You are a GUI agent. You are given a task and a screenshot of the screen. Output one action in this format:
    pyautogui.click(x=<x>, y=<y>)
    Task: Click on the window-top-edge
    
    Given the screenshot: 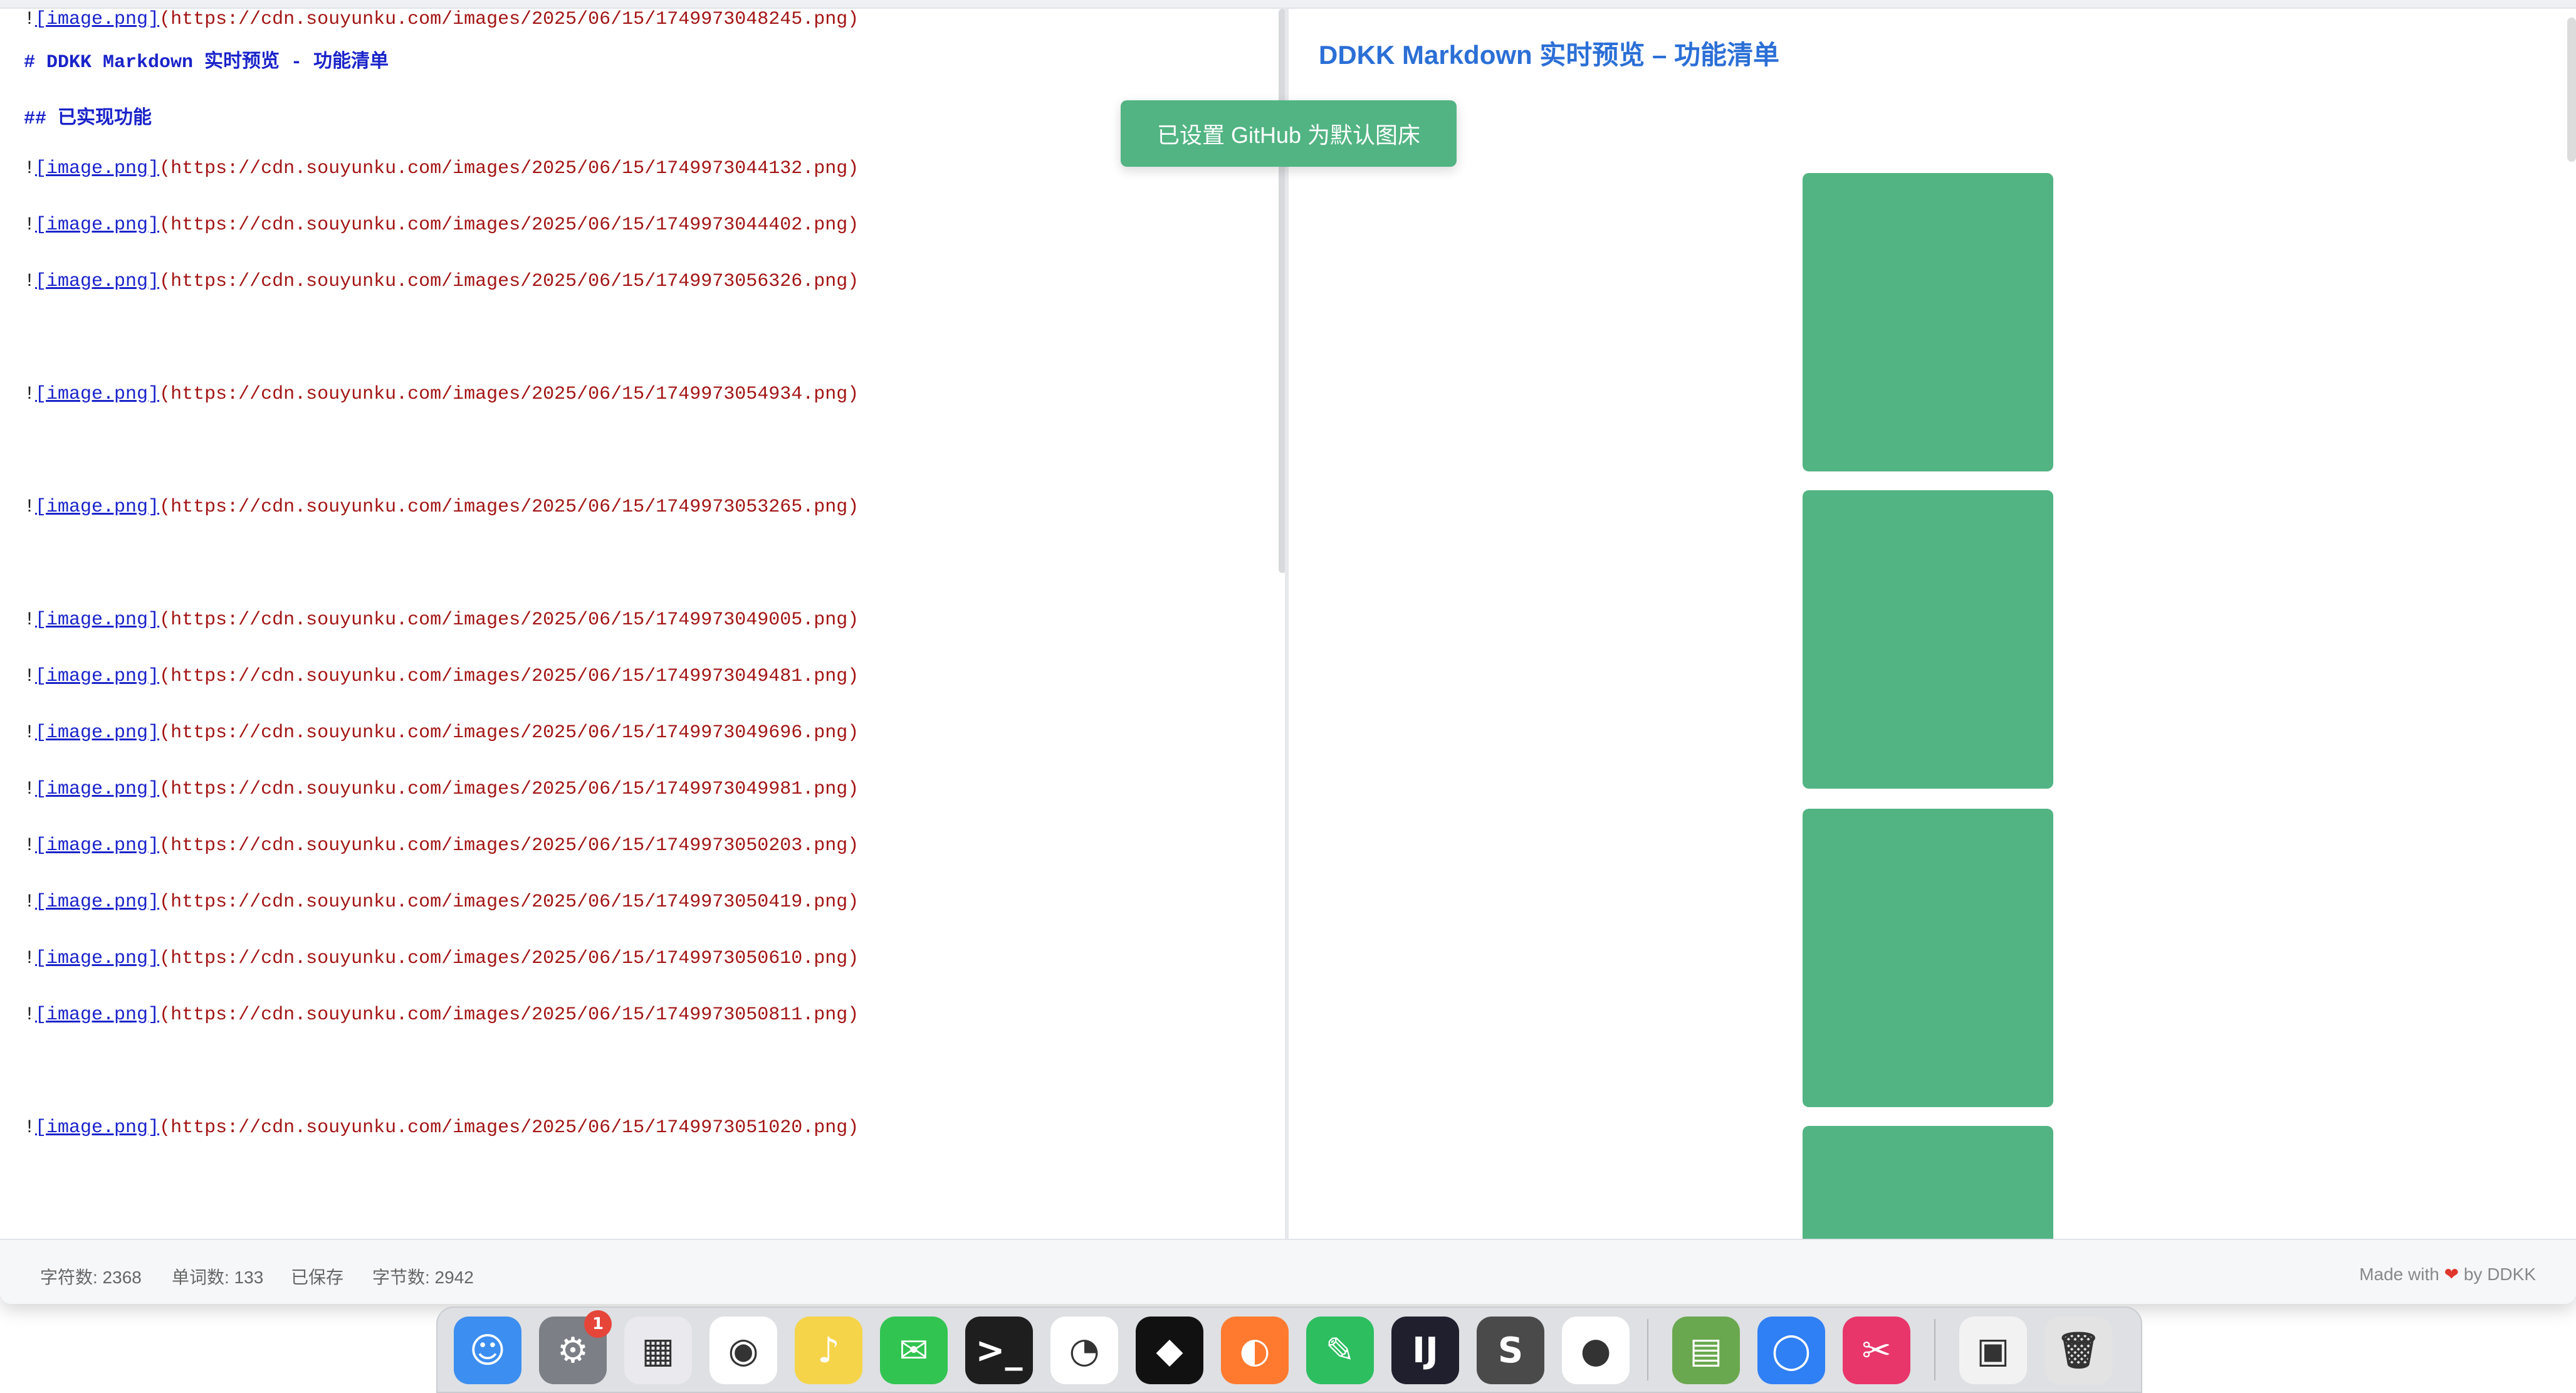 What is the action you would take?
    pyautogui.click(x=1288, y=4)
    